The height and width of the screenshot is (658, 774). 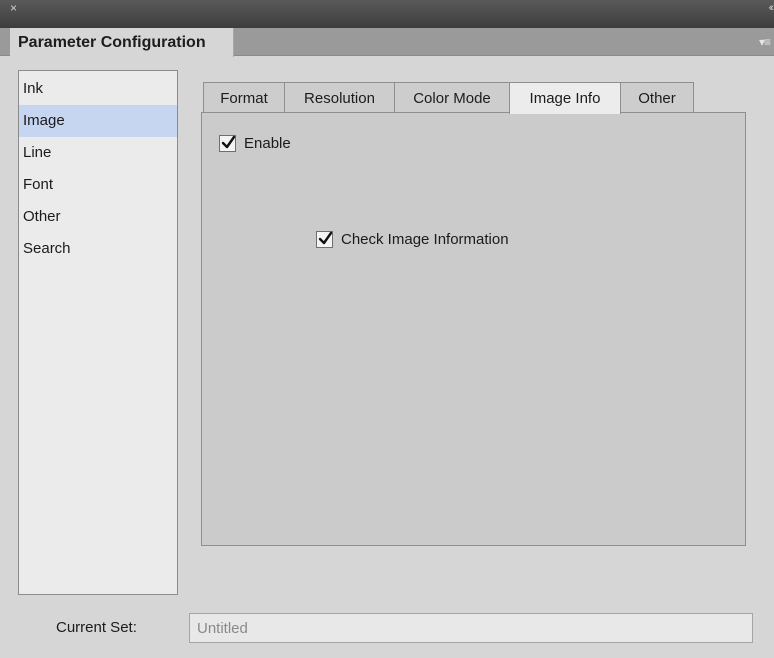 What do you see at coordinates (387, 14) in the screenshot?
I see `window-titlebar: × ‹‹` at bounding box center [387, 14].